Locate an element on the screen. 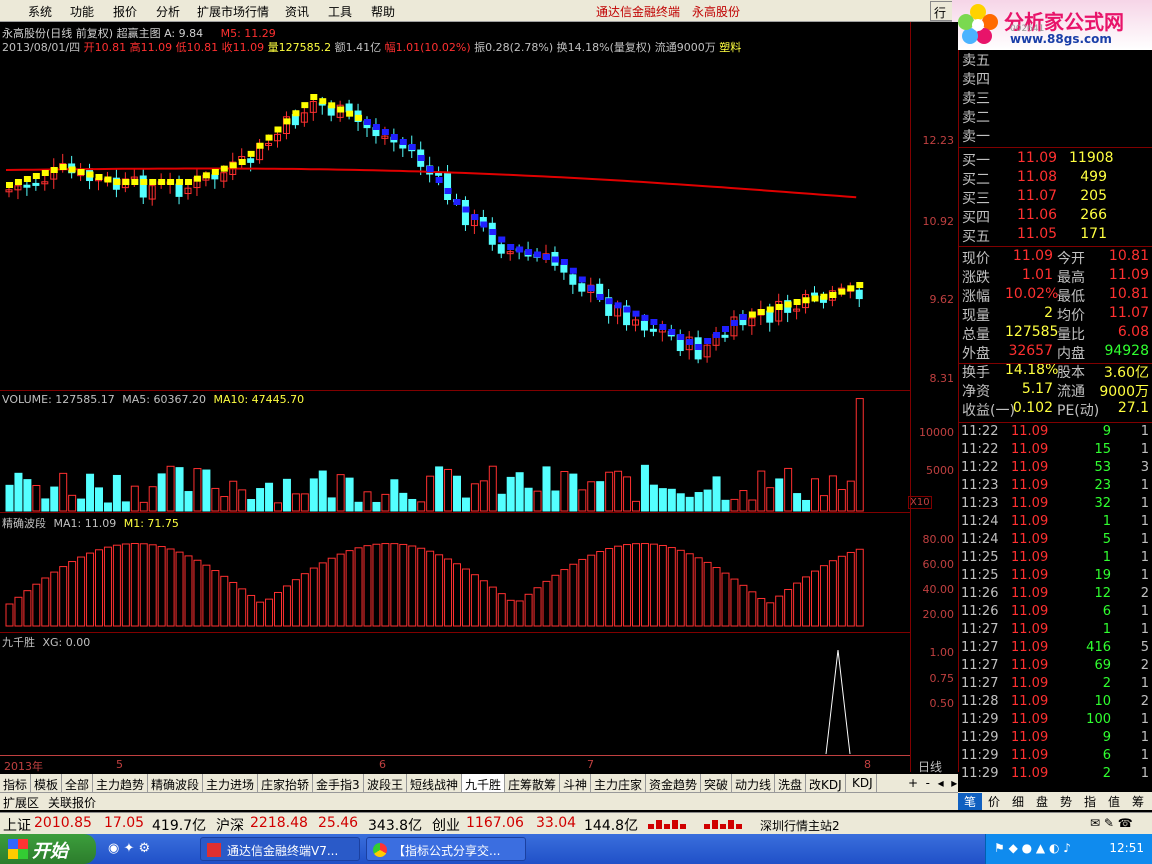 This screenshot has width=1152, height=864. sell-level: 卖一 is located at coordinates (1055, 135).